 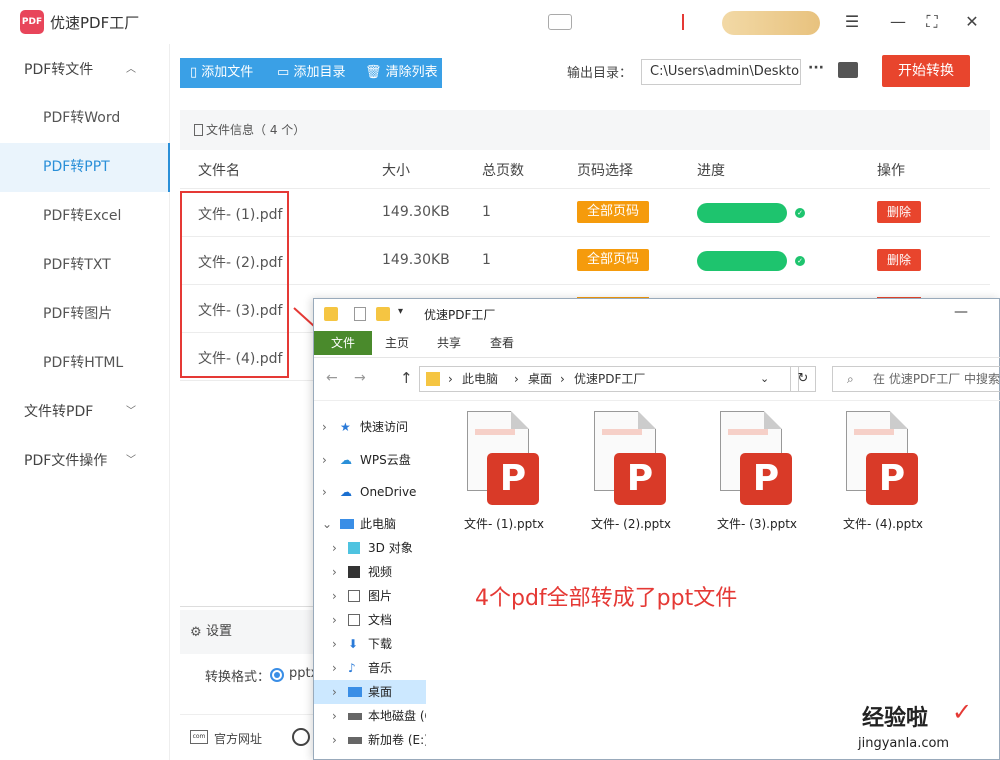 I want to click on tree-item-label: 此电脑, so click(x=378, y=524).